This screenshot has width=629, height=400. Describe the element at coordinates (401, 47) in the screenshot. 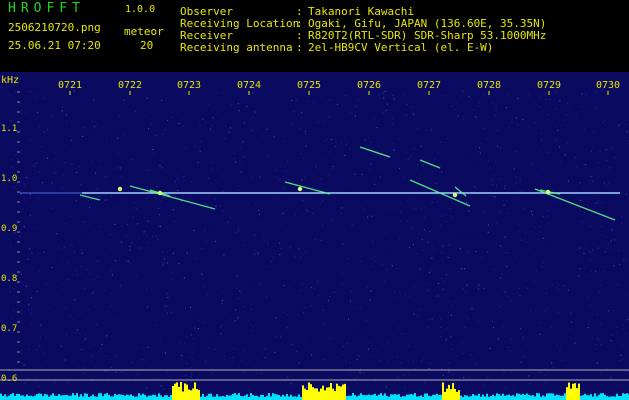

I see `info-value-antenna: 2el-HB9CV Vertical (el. E-W)` at that location.